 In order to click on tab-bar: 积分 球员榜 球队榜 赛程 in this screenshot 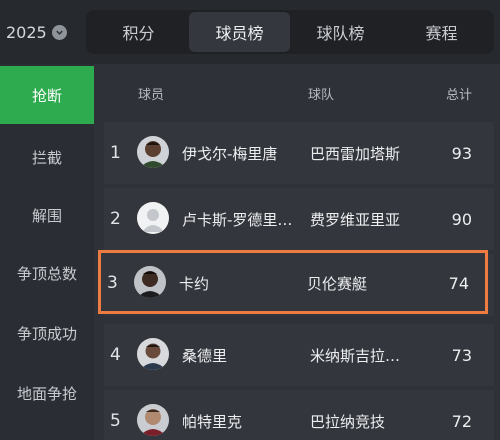, I will do `click(290, 32)`.